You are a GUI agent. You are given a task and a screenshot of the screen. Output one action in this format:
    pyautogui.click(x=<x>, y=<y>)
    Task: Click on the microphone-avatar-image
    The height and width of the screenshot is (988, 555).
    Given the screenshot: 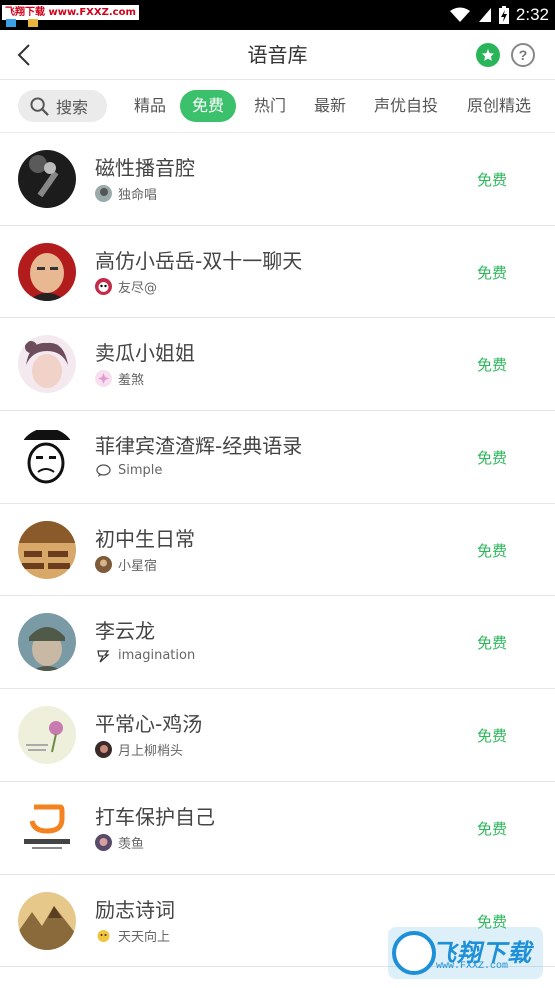 What is the action you would take?
    pyautogui.click(x=47, y=179)
    